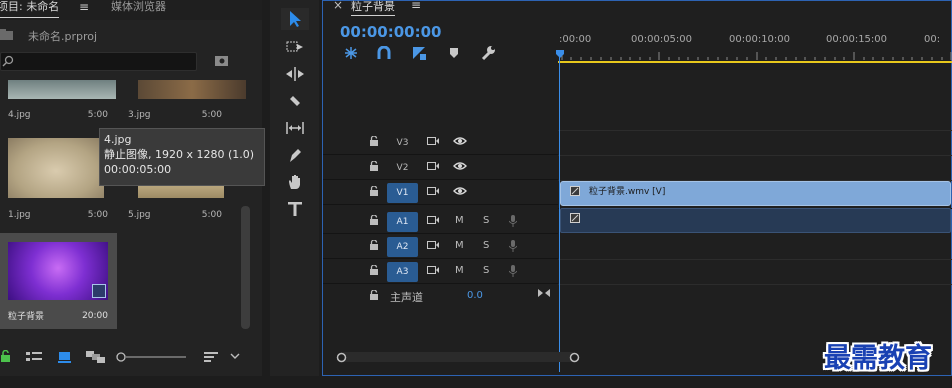 This screenshot has width=952, height=388. I want to click on ruler-tick-label: 00:00:10:00, so click(760, 39).